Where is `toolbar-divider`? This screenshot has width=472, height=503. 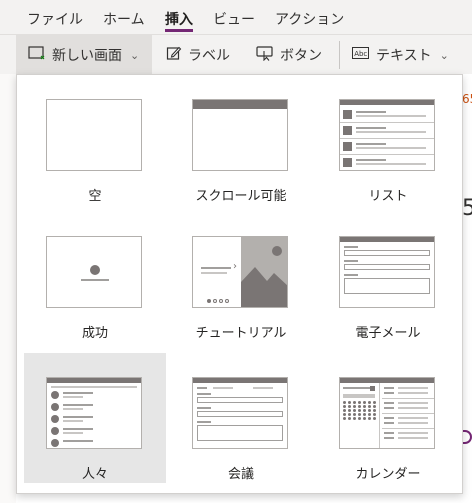
toolbar-divider is located at coordinates (339, 55).